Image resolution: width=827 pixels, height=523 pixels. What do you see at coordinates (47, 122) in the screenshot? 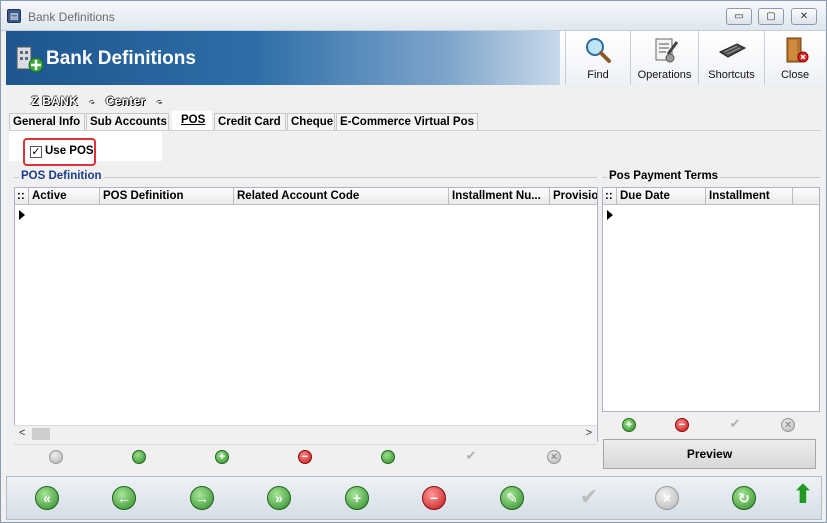
I see `tab-general-info: General Info` at bounding box center [47, 122].